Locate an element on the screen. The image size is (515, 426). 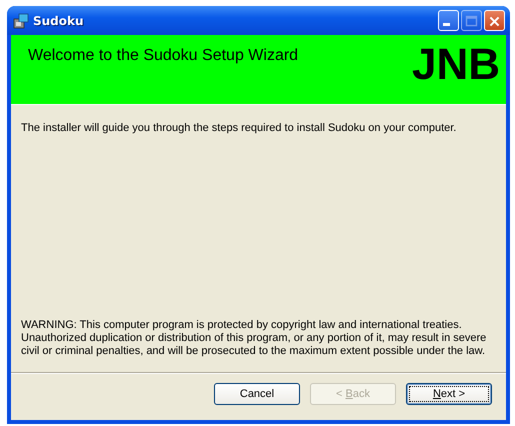
warning-text: WARNING: This computer program is protected by copyright law and international treaties. Unauthorized duplication or distribution of this program, or any portion of it, may result in severe civil or criminal penalties, and will be prosecuted to the maximum extent possible under the law. is located at coordinates (254, 338).